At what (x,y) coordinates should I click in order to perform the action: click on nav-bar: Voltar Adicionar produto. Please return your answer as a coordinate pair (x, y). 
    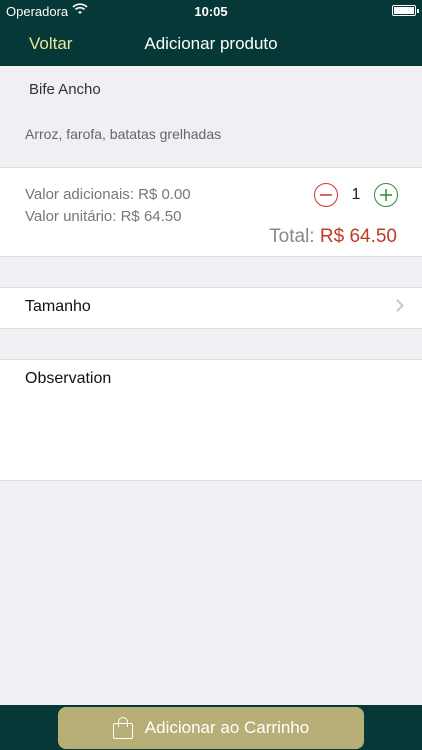
    Looking at the image, I should click on (211, 44).